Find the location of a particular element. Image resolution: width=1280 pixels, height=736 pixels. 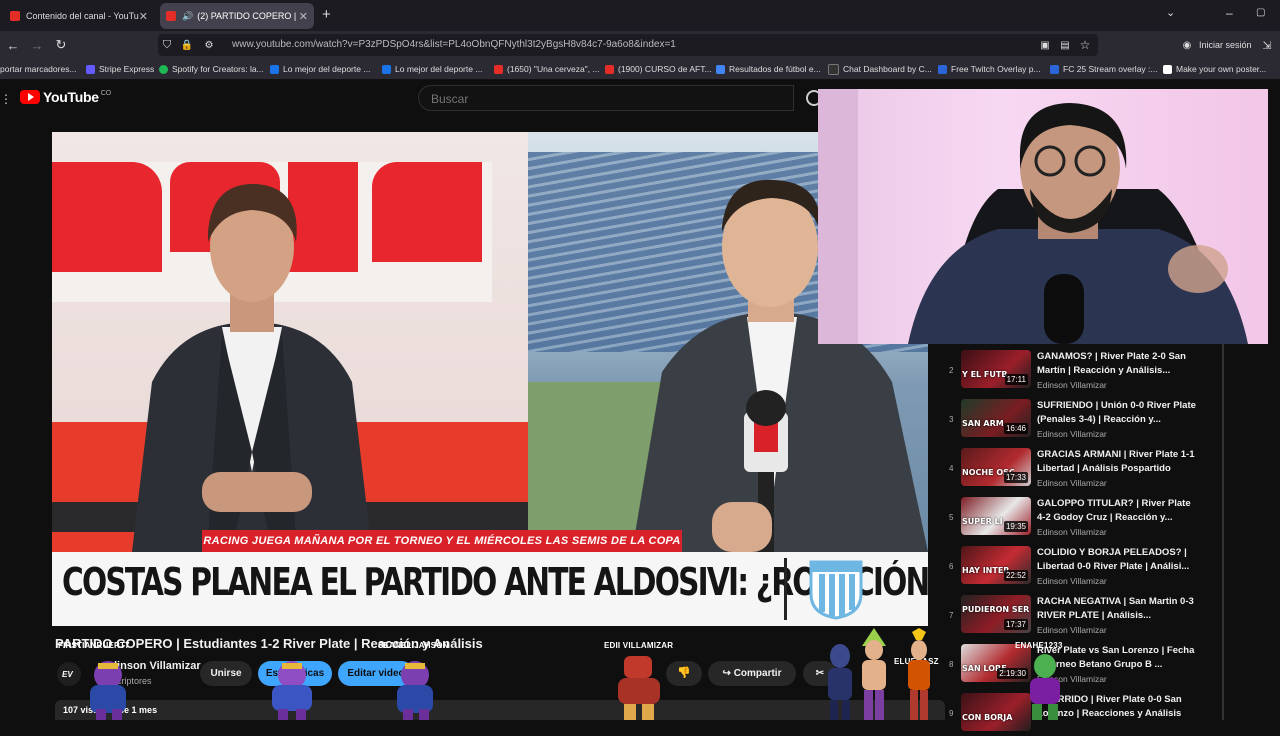

webcam-overlay is located at coordinates (1043, 216).